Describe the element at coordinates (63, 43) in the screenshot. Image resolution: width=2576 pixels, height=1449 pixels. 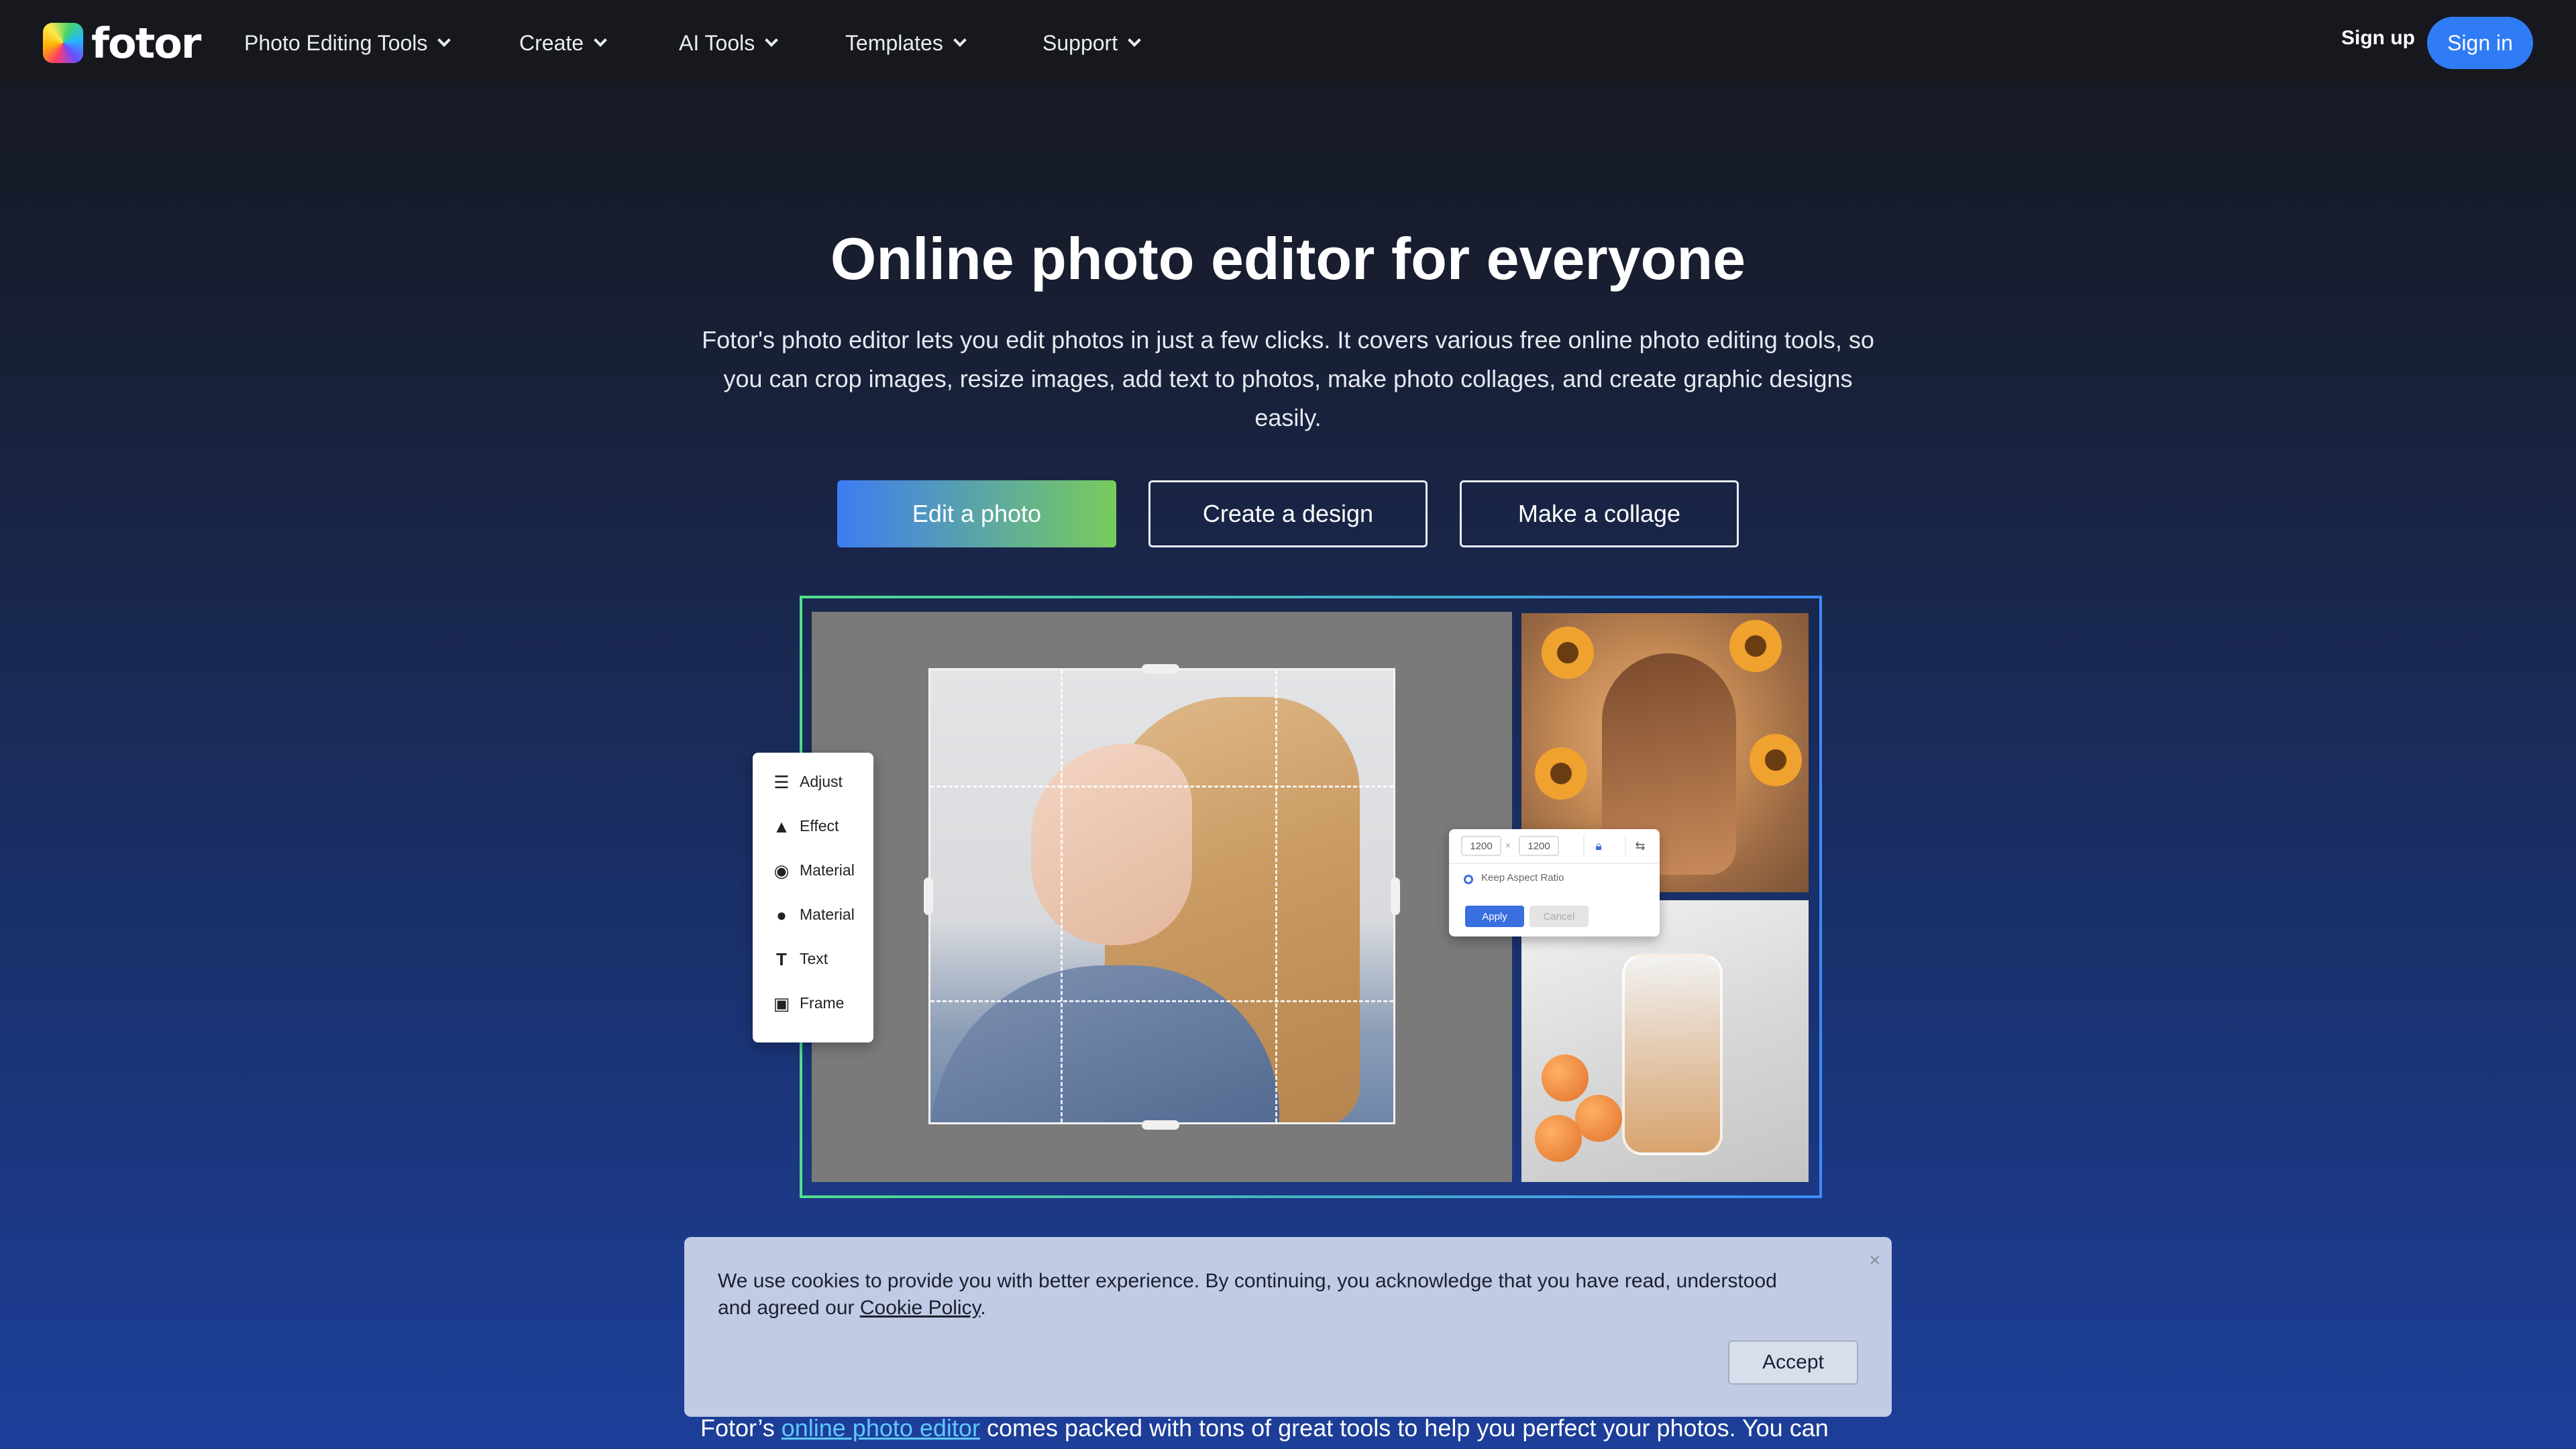
I see `logo-mark-icon` at that location.